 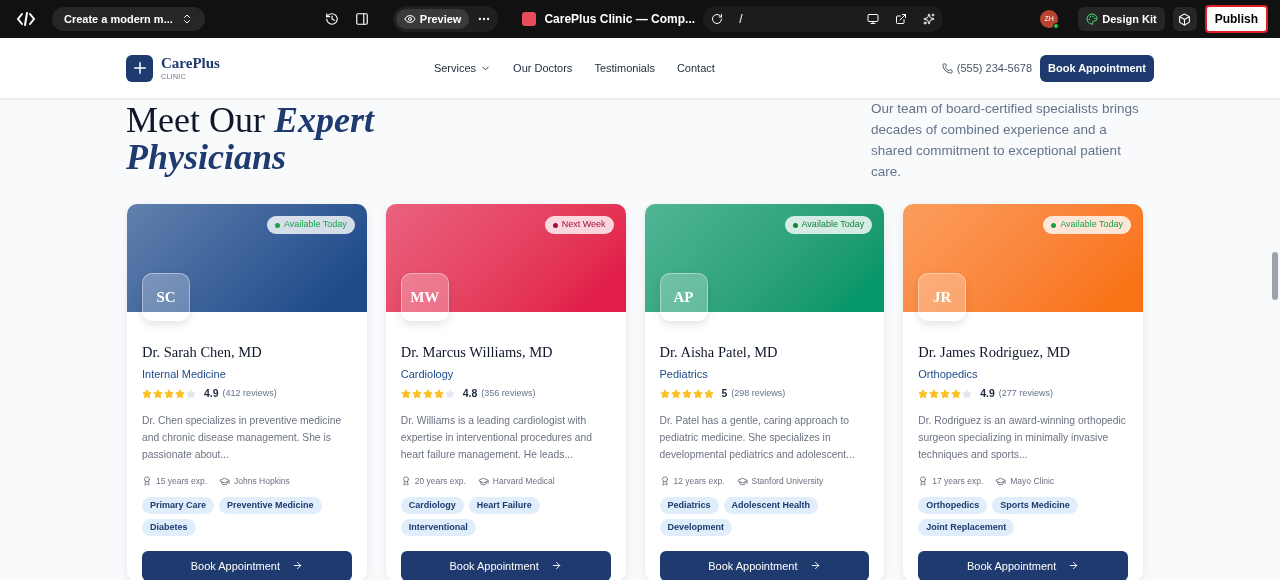 What do you see at coordinates (438, 527) in the screenshot?
I see `specialty-tag: Interventional` at bounding box center [438, 527].